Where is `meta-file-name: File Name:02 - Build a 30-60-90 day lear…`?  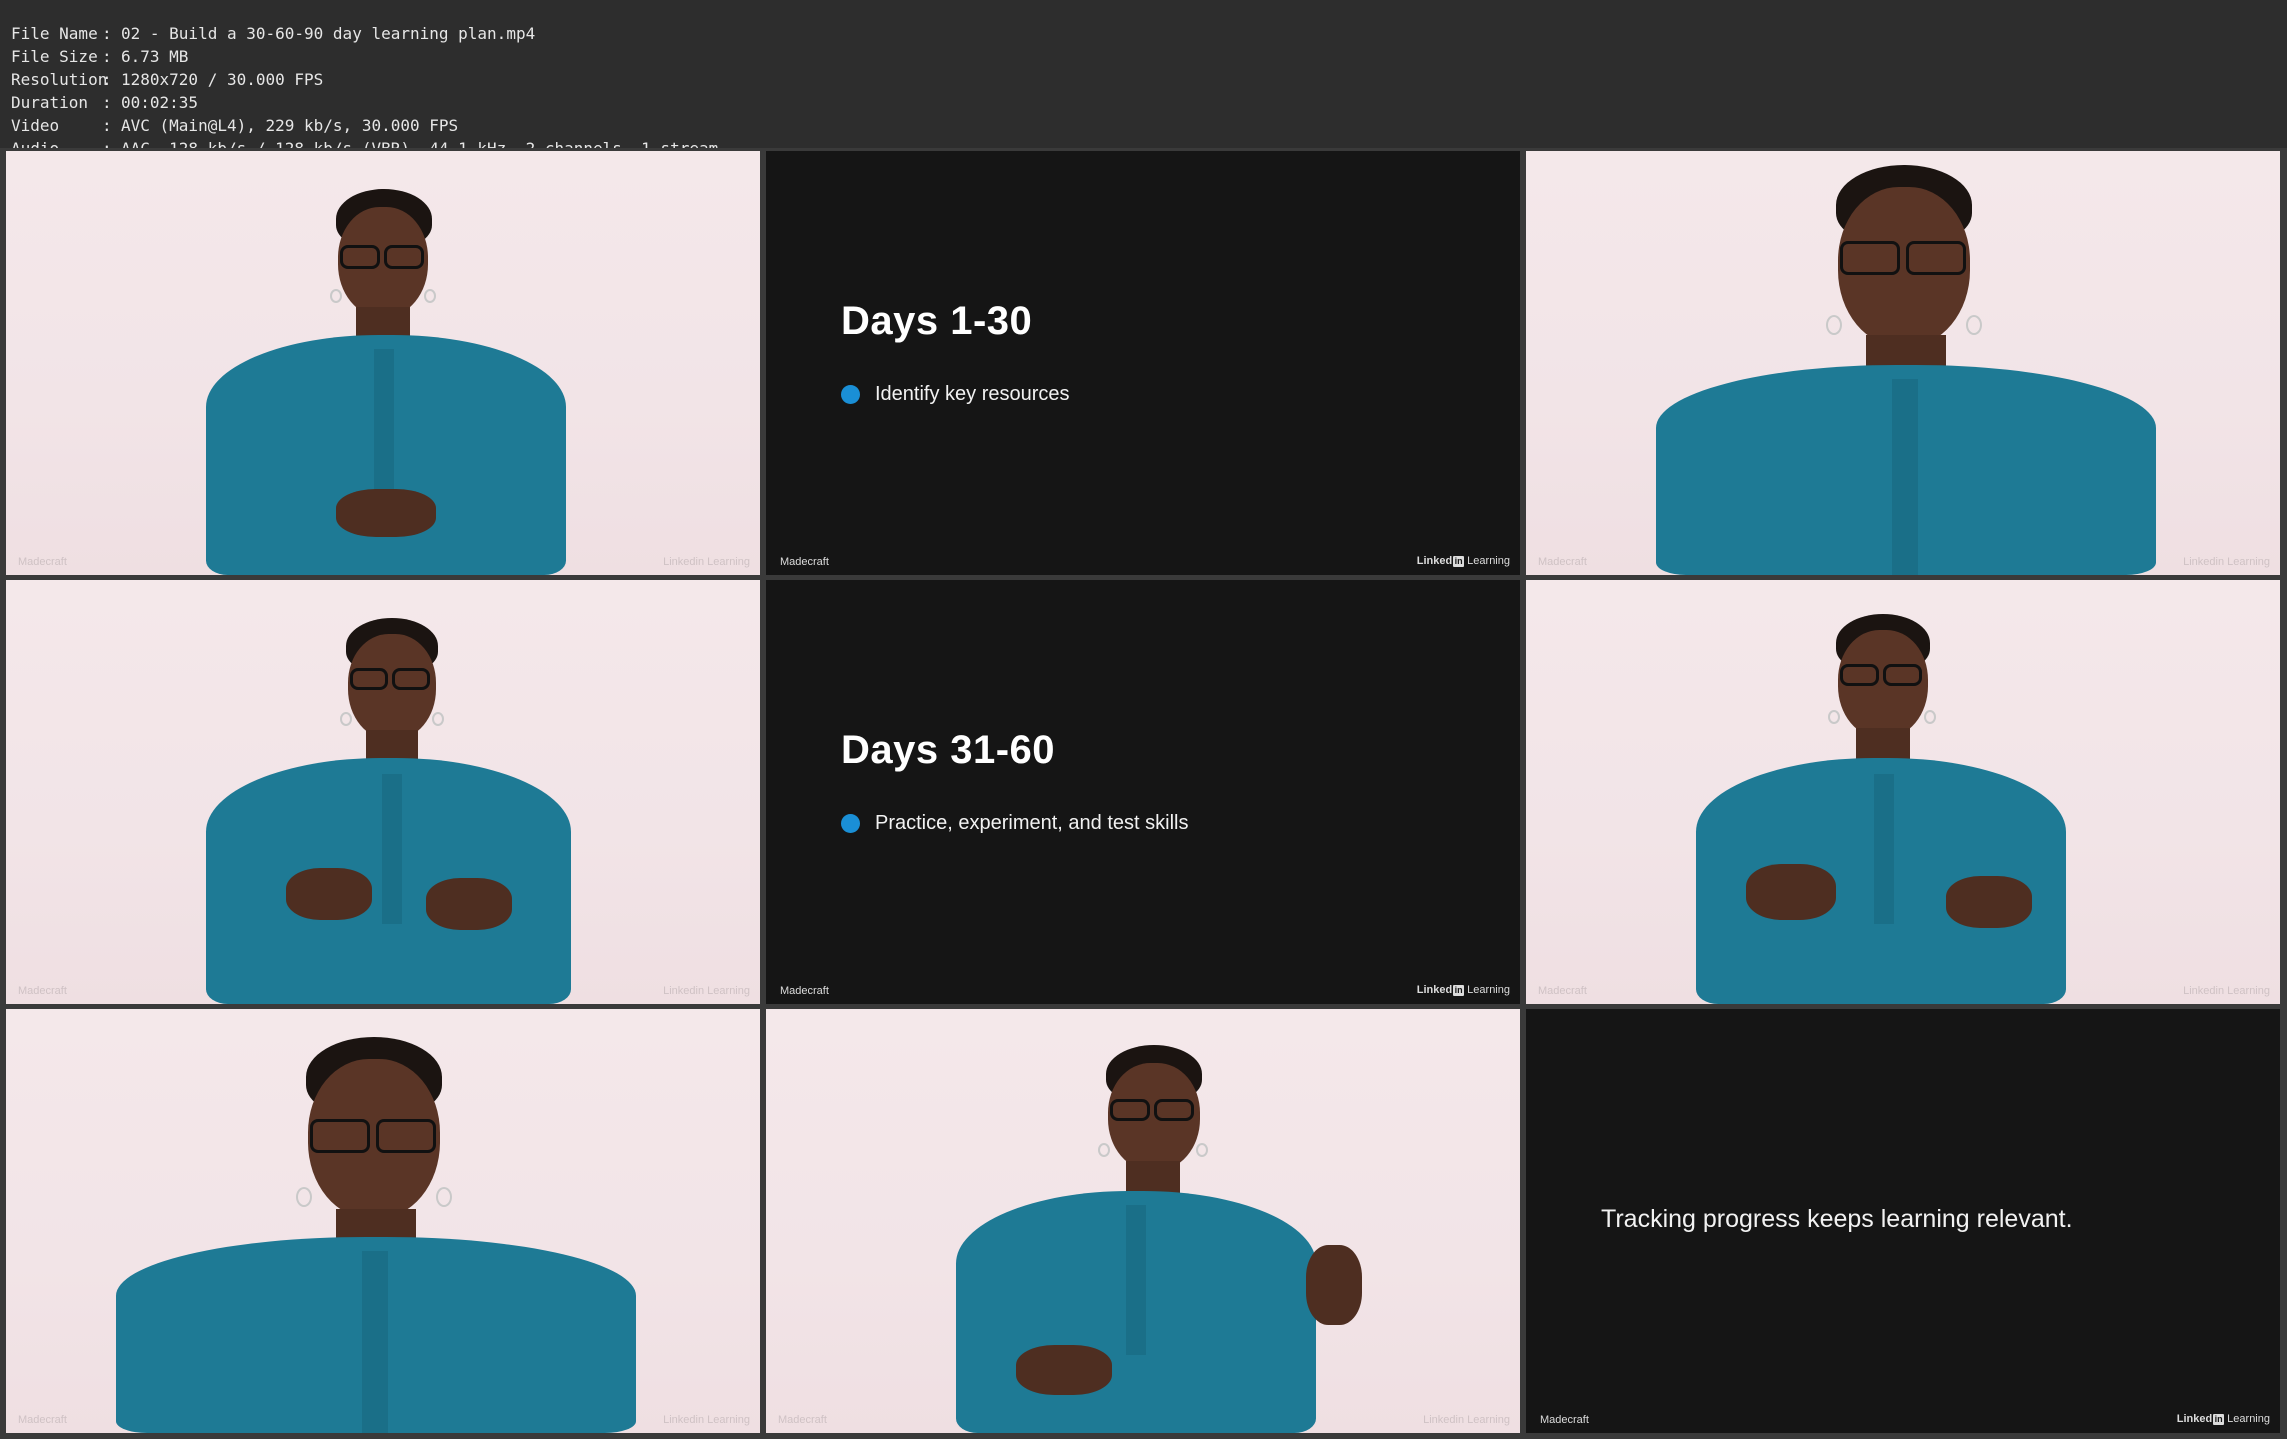 meta-file-name: File Name:02 - Build a 30-60-90 day lear… is located at coordinates (273, 33).